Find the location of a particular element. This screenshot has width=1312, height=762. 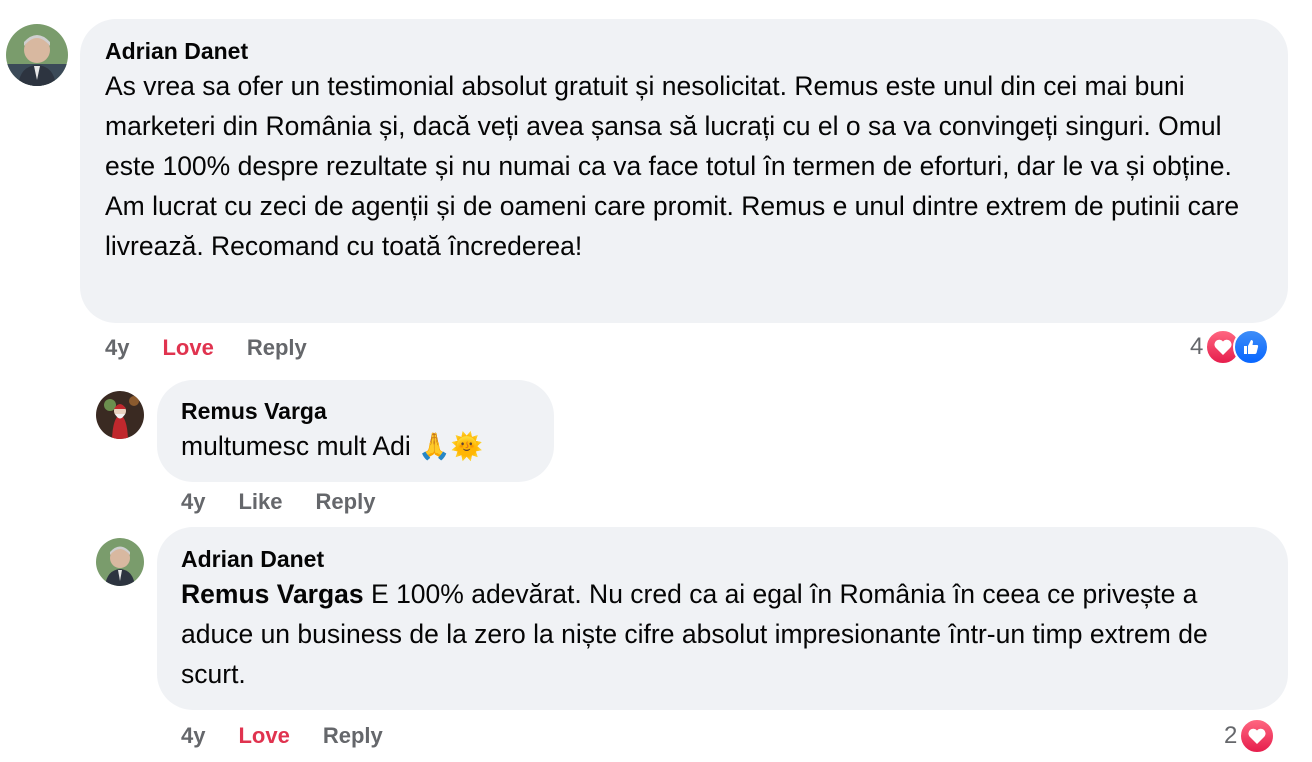

heart-icon is located at coordinates (1257, 736).